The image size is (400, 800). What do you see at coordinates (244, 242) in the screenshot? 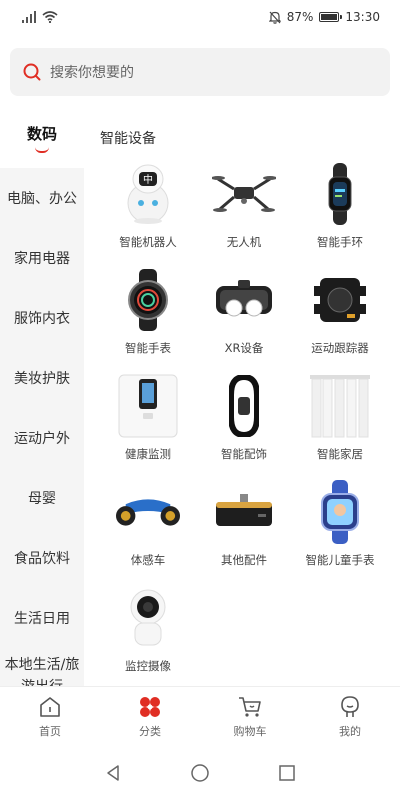
I see `grid-item-label: 无人机` at bounding box center [244, 242].